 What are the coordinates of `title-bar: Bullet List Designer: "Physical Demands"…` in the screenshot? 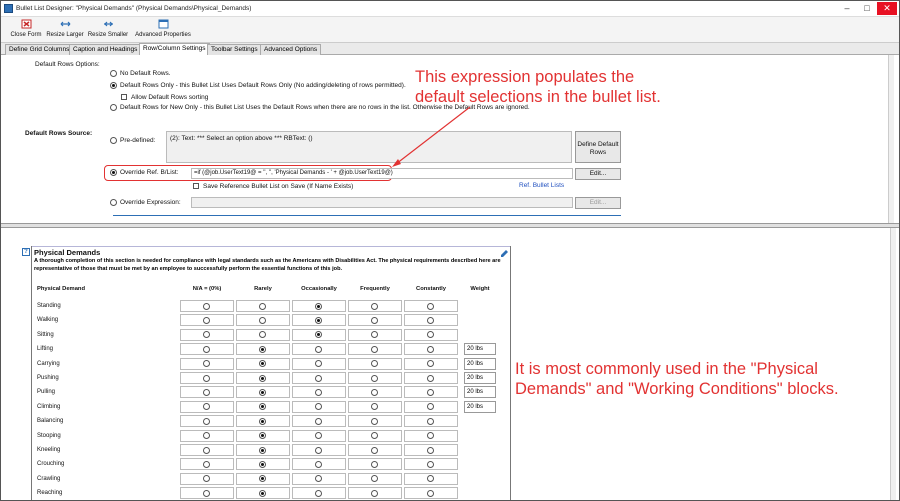 It's located at (450, 9).